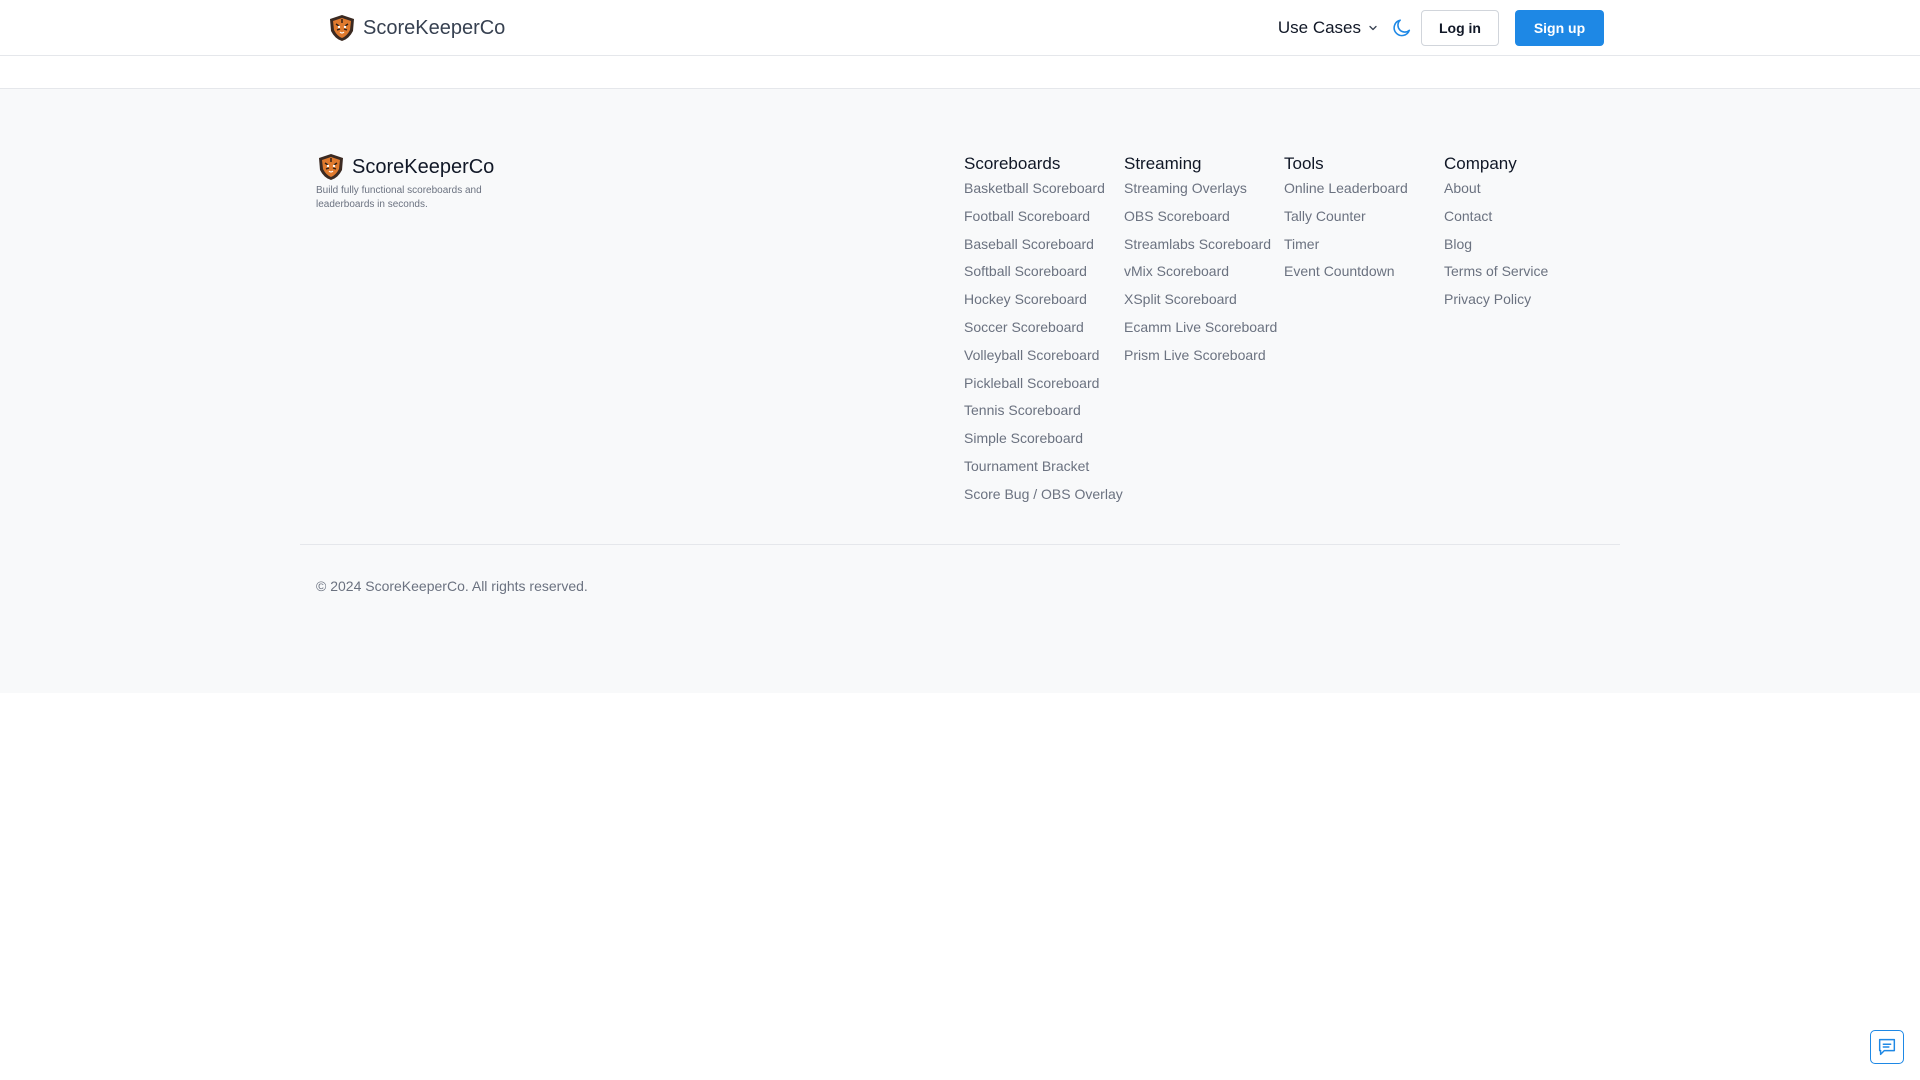 This screenshot has height=1080, width=1920. Describe the element at coordinates (1043, 248) in the screenshot. I see `footer-link: Baseball Scoreboard` at that location.